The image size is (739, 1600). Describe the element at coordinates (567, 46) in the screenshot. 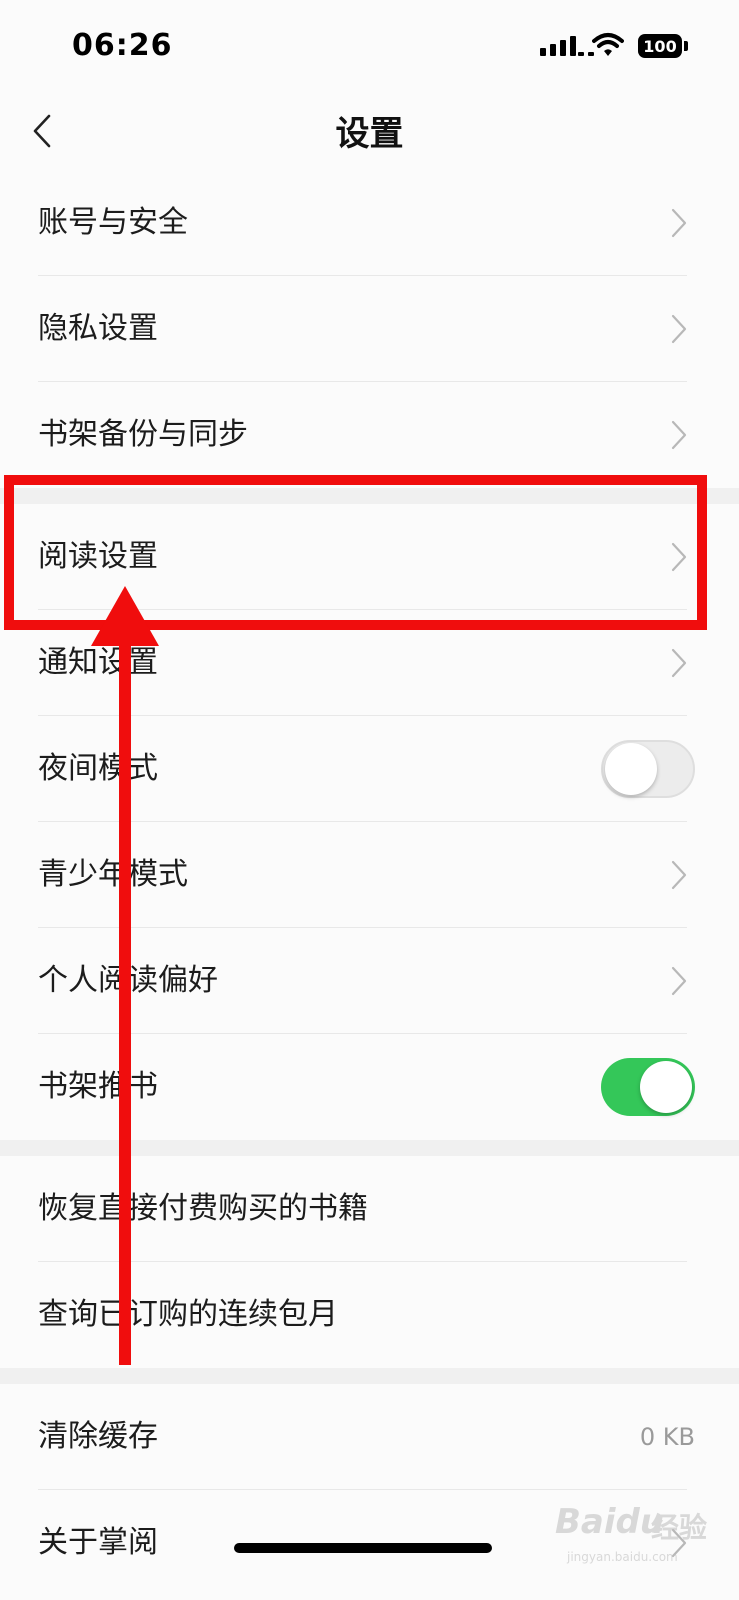

I see `signal-icon` at that location.